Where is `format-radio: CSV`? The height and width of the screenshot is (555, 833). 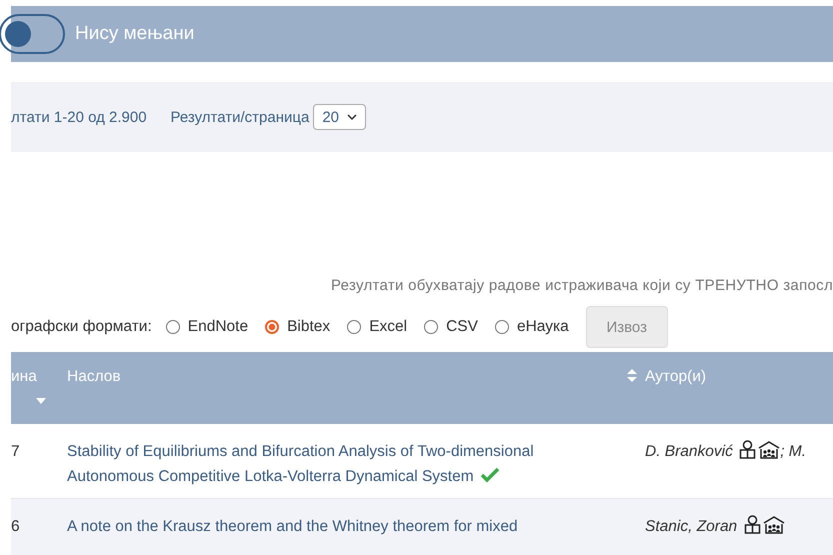 format-radio: CSV is located at coordinates (451, 327).